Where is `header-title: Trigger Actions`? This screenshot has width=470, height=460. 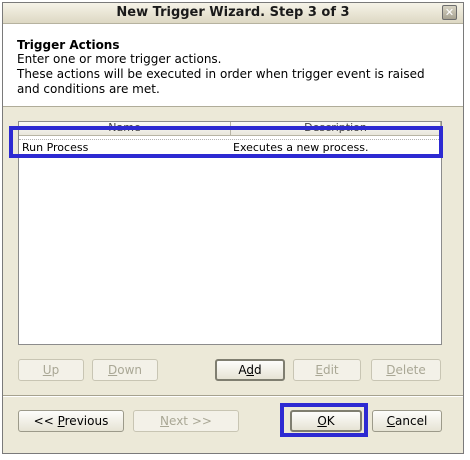
header-title: Trigger Actions is located at coordinates (68, 45).